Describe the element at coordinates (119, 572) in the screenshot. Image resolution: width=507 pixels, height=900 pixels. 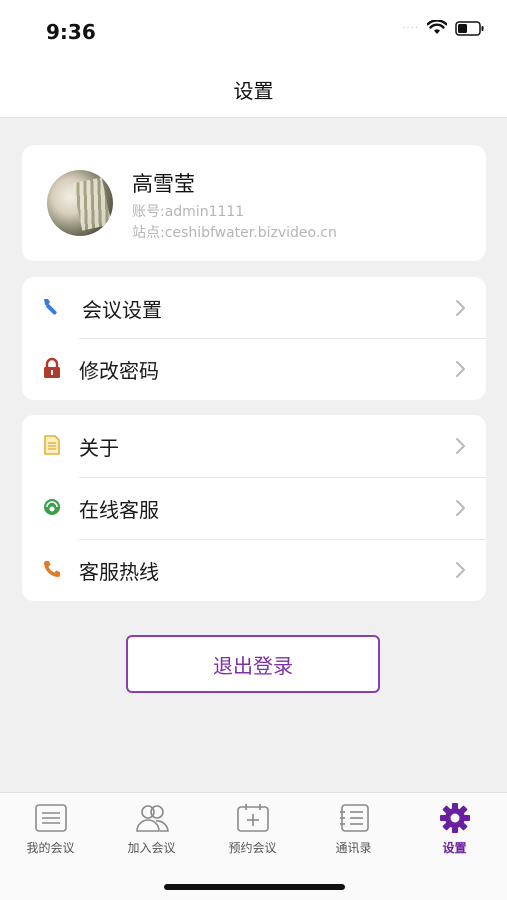
I see `menu-item-label: 客服热线` at that location.